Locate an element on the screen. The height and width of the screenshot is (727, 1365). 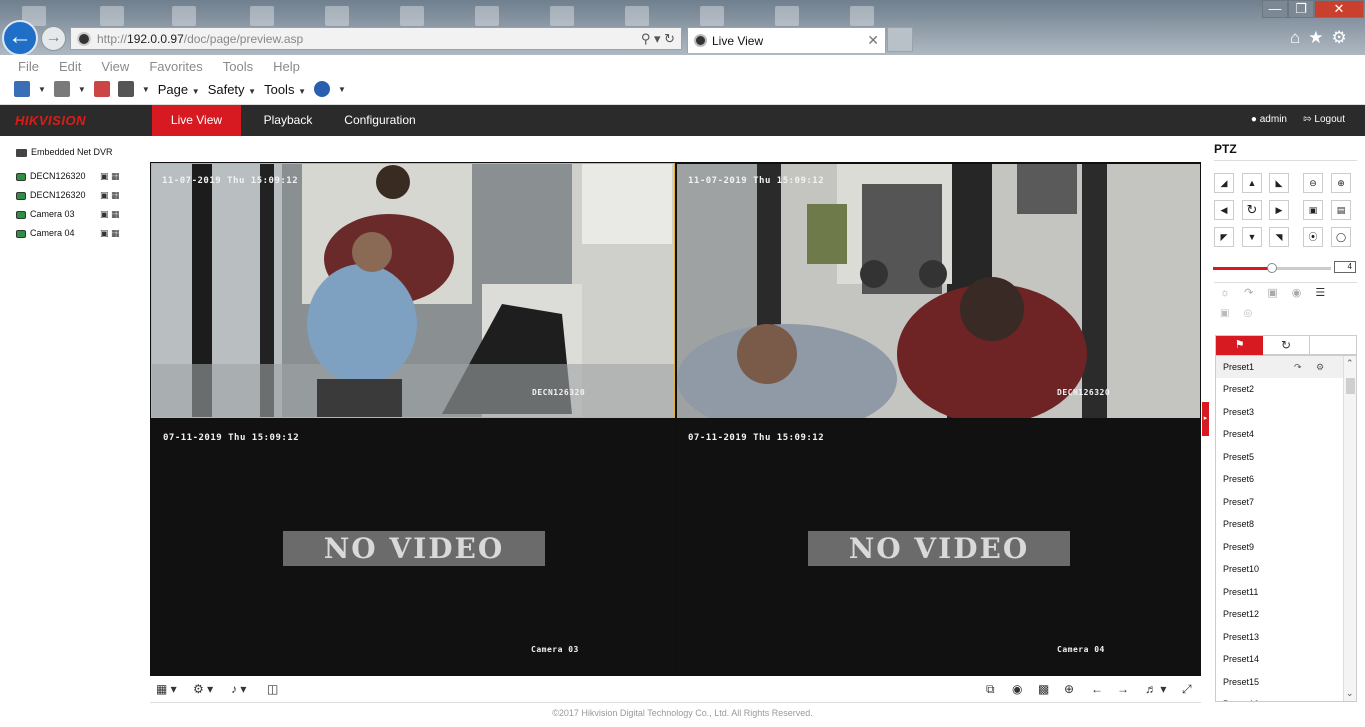
list-item: Preset3 is located at coordinates (1279, 412).